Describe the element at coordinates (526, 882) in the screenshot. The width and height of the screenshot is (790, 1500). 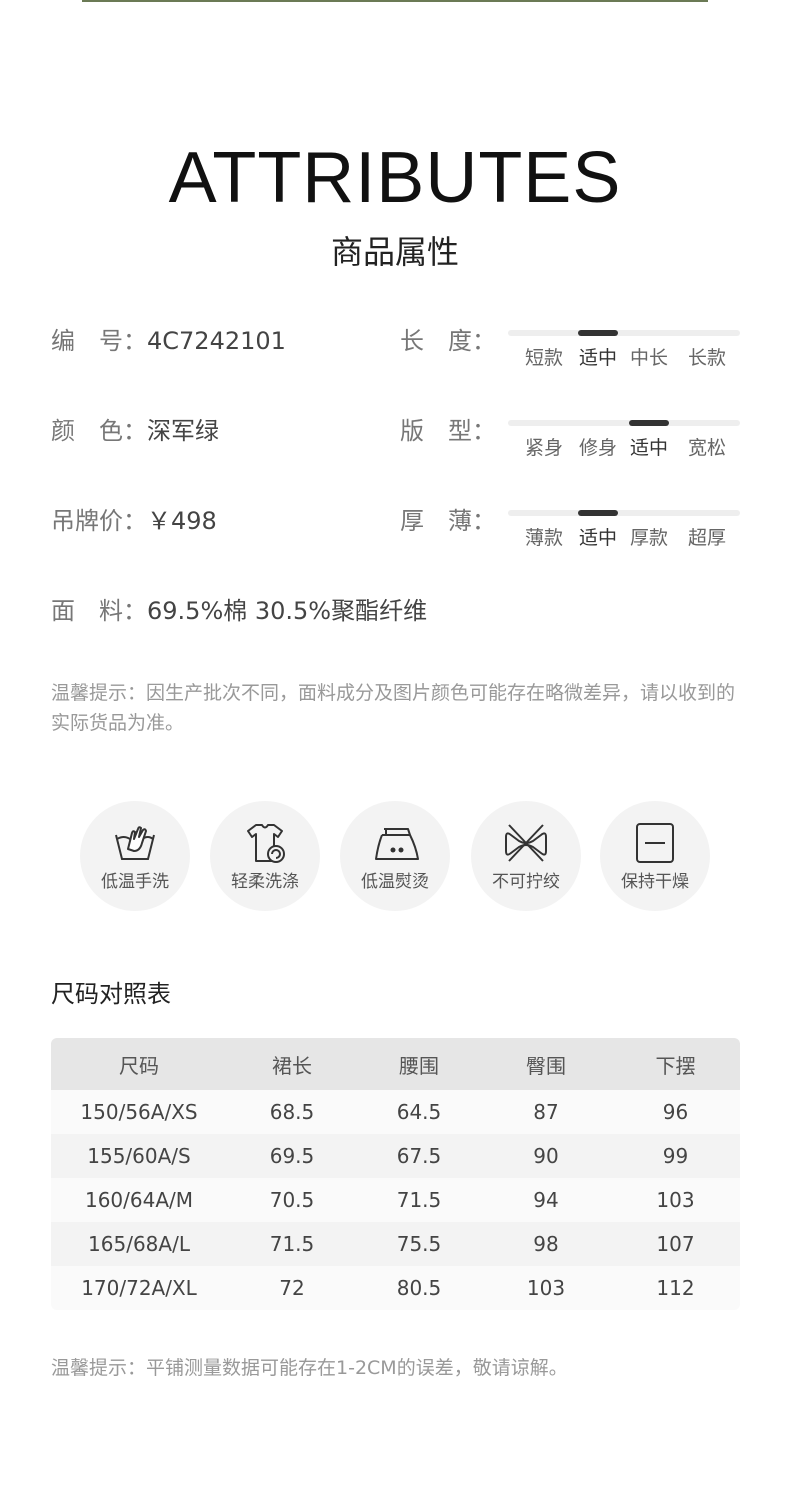
I see `care-label: 不可拧绞` at that location.